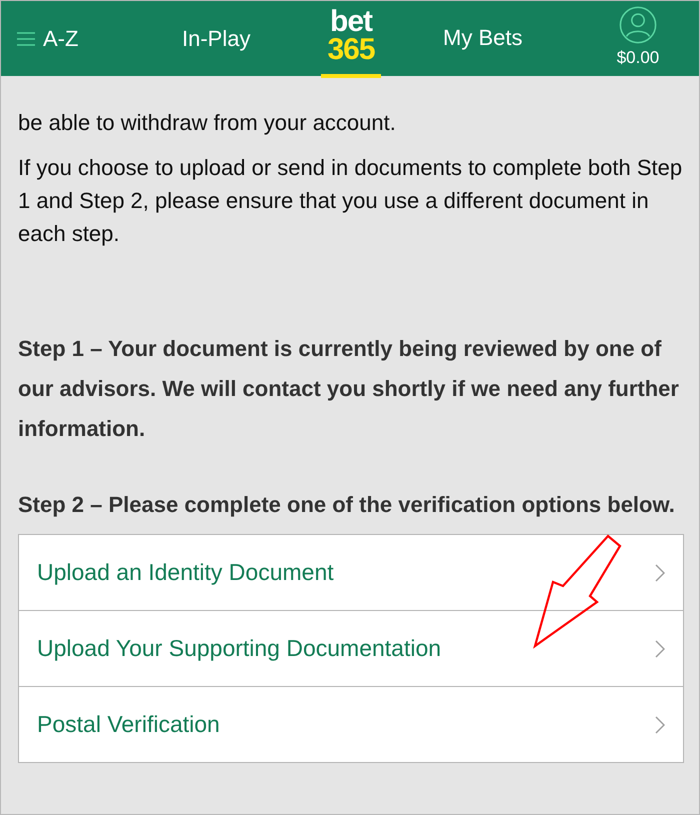 The image size is (700, 815). I want to click on balance-text: $0.00, so click(638, 58).